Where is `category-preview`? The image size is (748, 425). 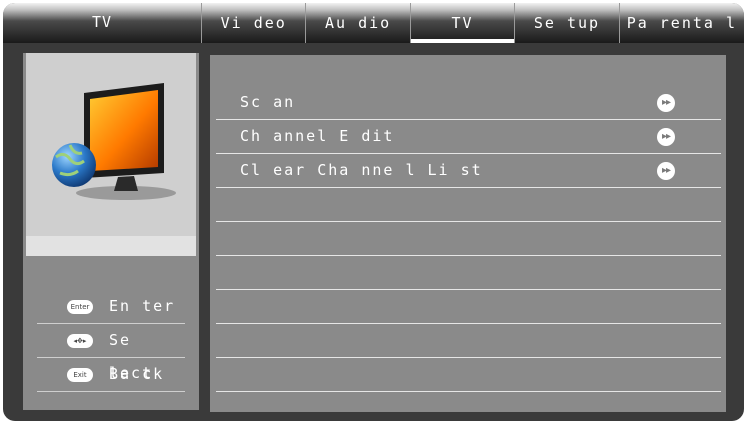
category-preview is located at coordinates (111, 144).